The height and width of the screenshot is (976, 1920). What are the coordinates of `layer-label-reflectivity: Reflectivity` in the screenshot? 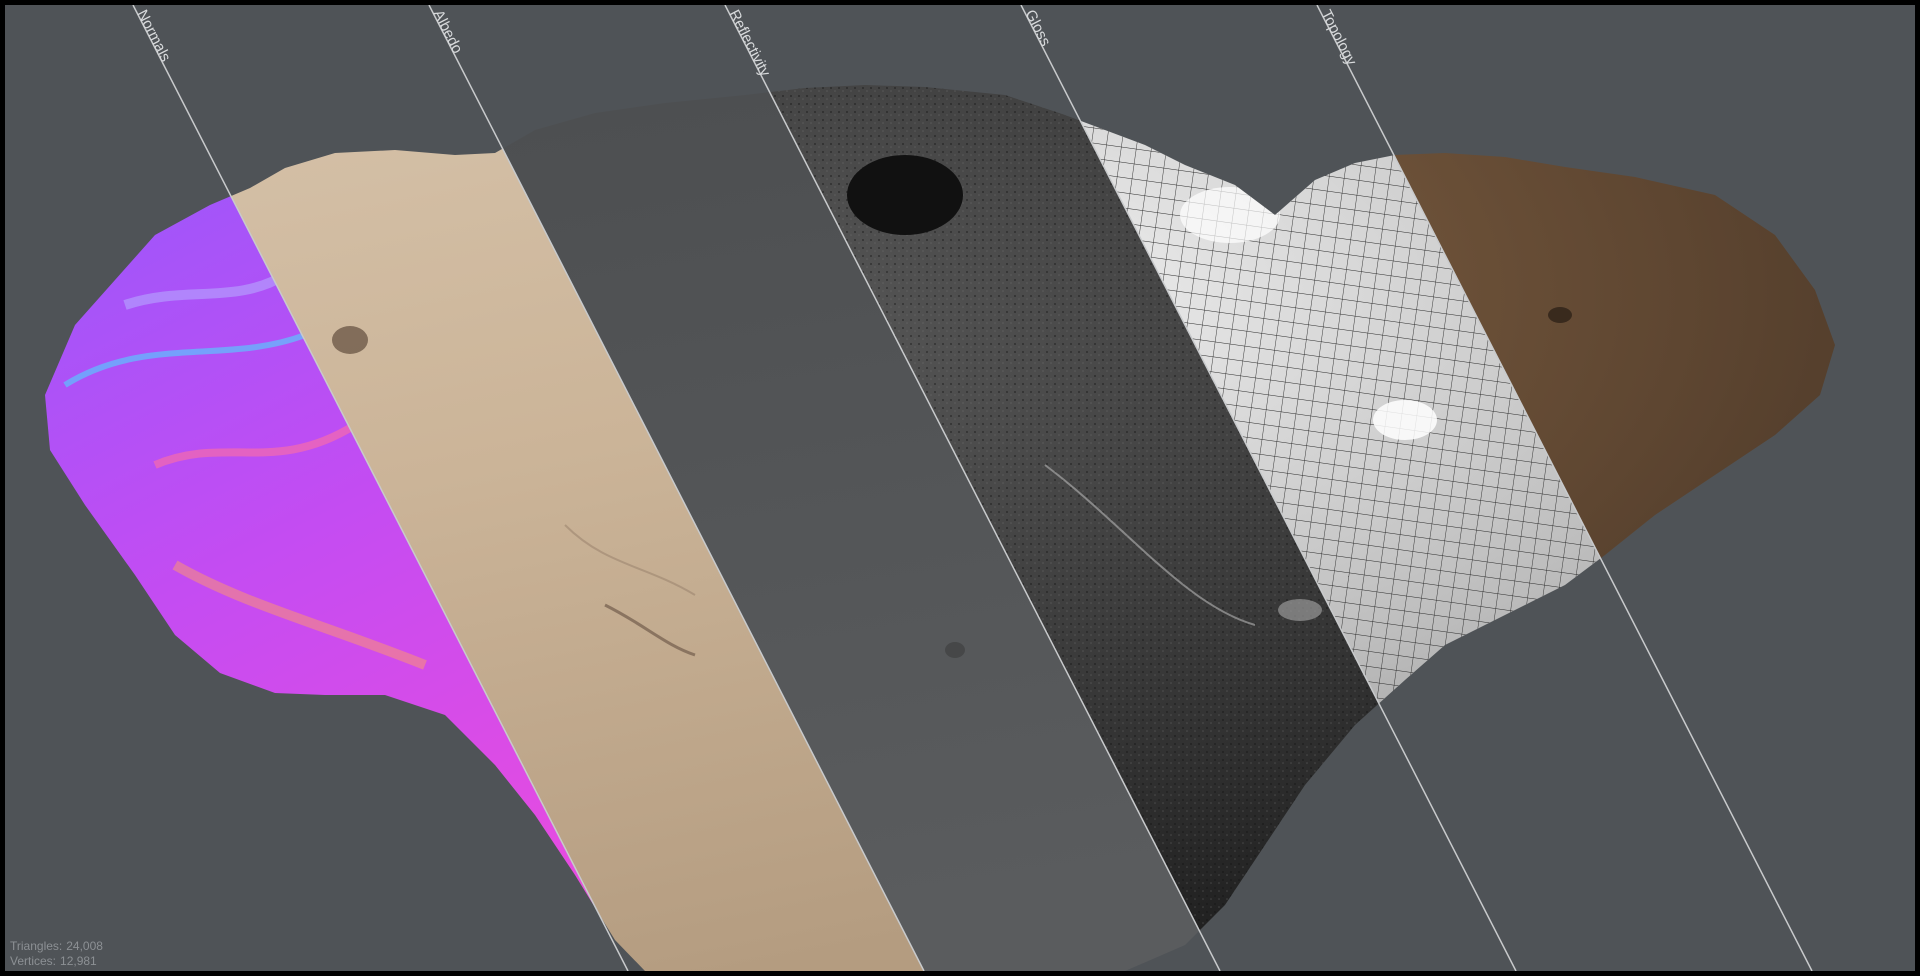 It's located at (749, 43).